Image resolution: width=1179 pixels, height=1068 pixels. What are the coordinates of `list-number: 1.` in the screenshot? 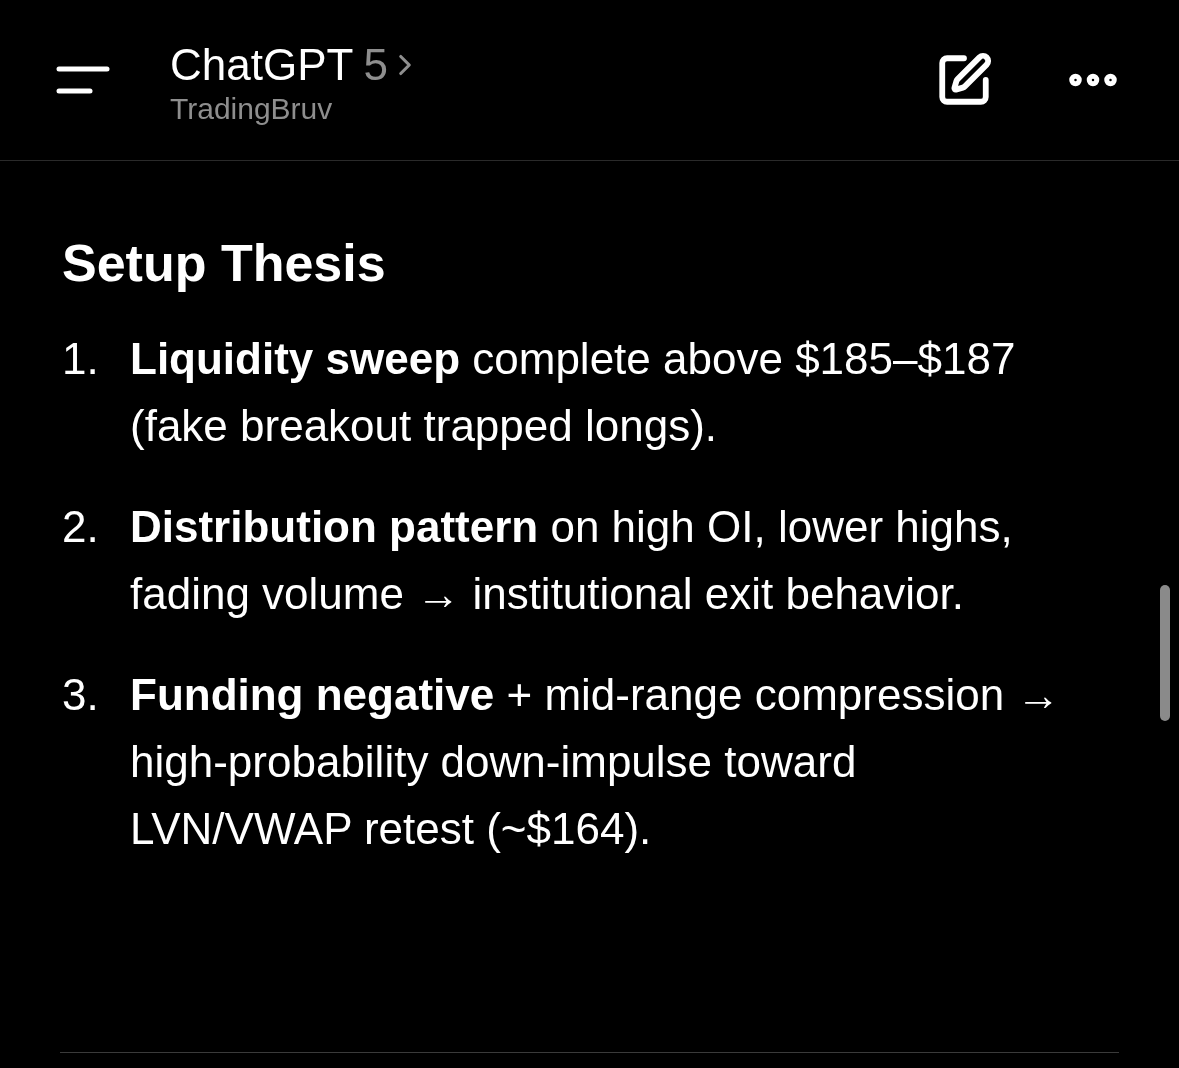 It's located at (81, 359).